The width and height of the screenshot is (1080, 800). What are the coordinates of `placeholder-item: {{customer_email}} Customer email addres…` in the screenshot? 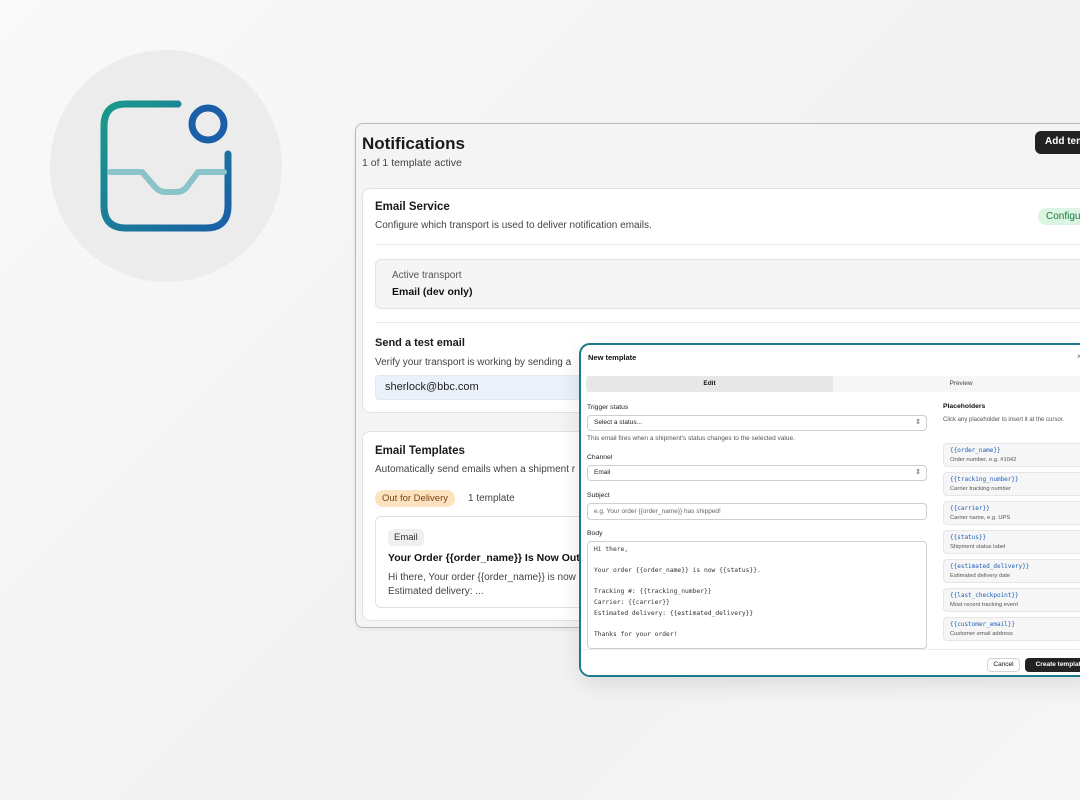 It's located at (1011, 629).